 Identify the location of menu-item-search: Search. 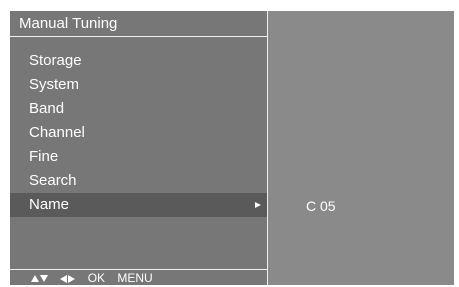
(138, 181).